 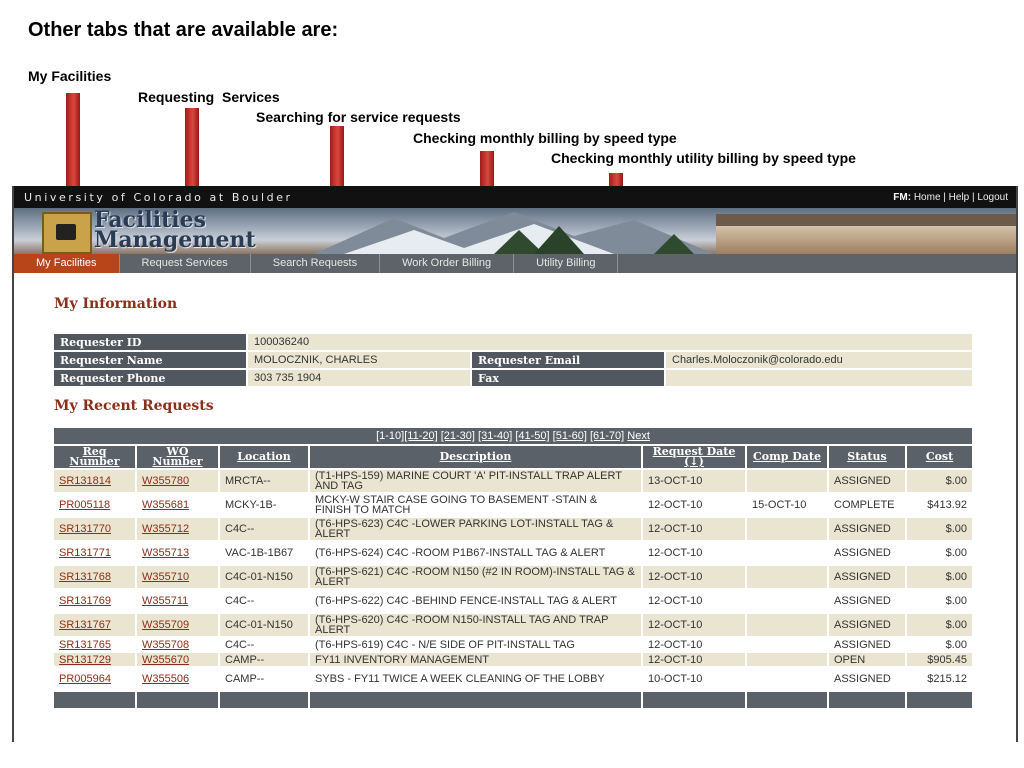 What do you see at coordinates (420, 436) in the screenshot?
I see `page-link-11-20: [11-20]` at bounding box center [420, 436].